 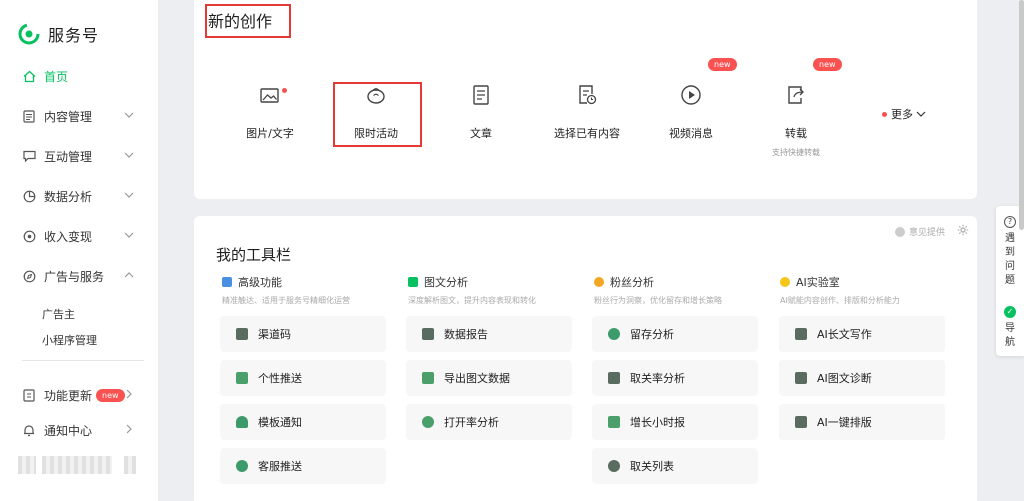 What do you see at coordinates (79, 236) in the screenshot?
I see `sidebar-item-monetization: 收入变现` at bounding box center [79, 236].